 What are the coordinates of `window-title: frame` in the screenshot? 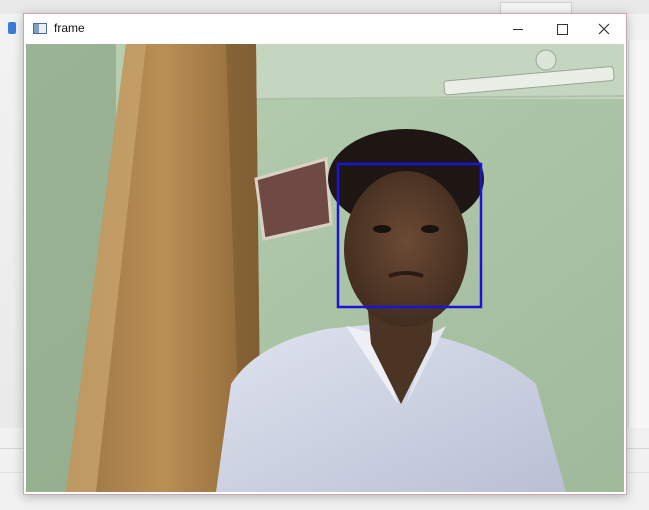 It's located at (69, 28).